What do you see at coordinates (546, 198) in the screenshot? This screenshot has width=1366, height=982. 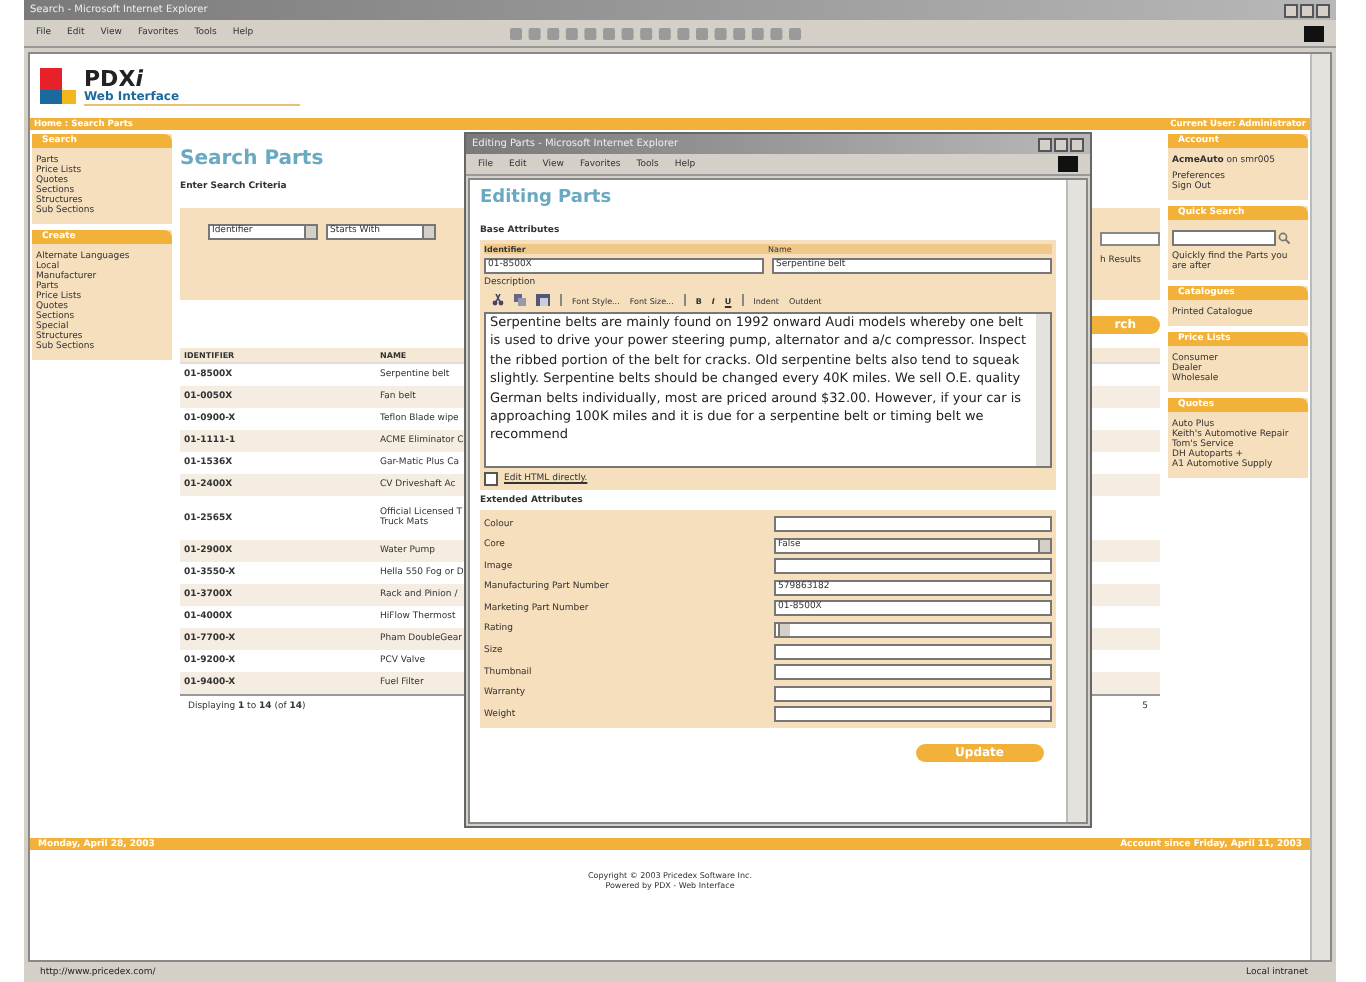 I see `dialog-heading: Editing Parts` at bounding box center [546, 198].